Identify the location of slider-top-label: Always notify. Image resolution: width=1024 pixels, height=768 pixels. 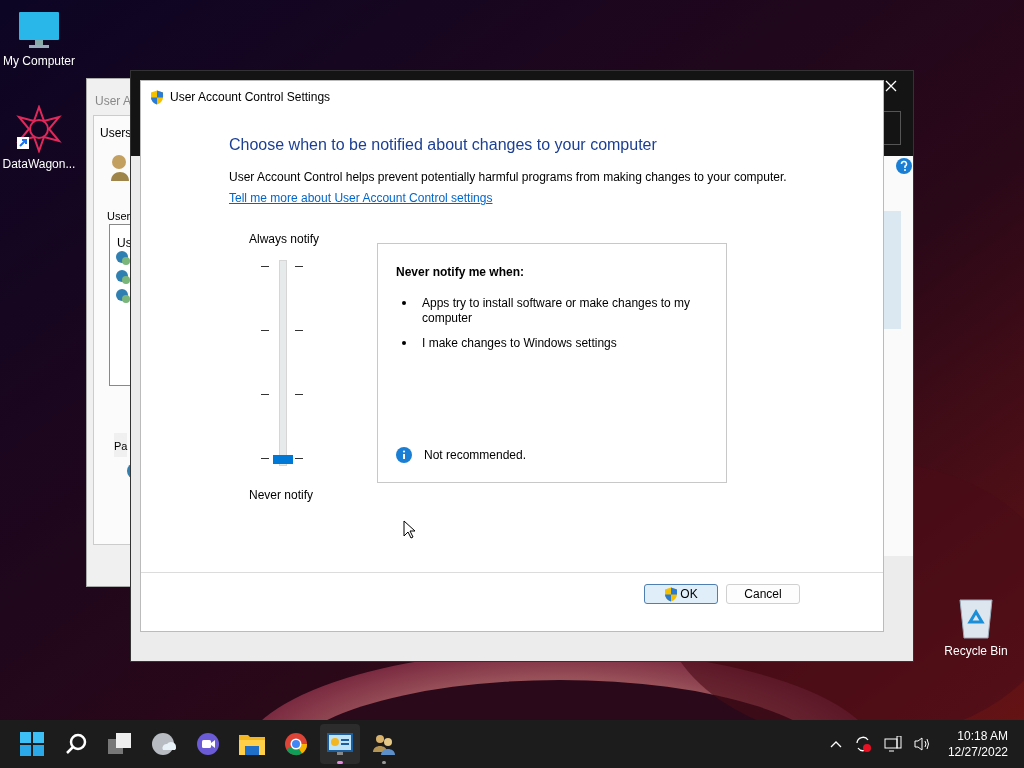
(284, 239).